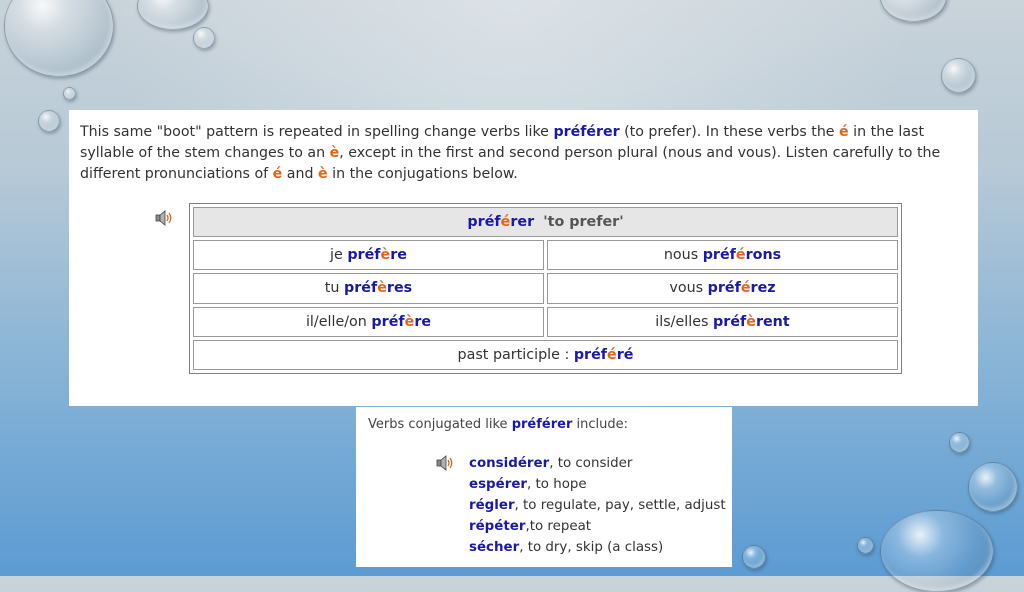 The width and height of the screenshot is (1024, 592). I want to click on conjugation-cell: tu préfères, so click(368, 288).